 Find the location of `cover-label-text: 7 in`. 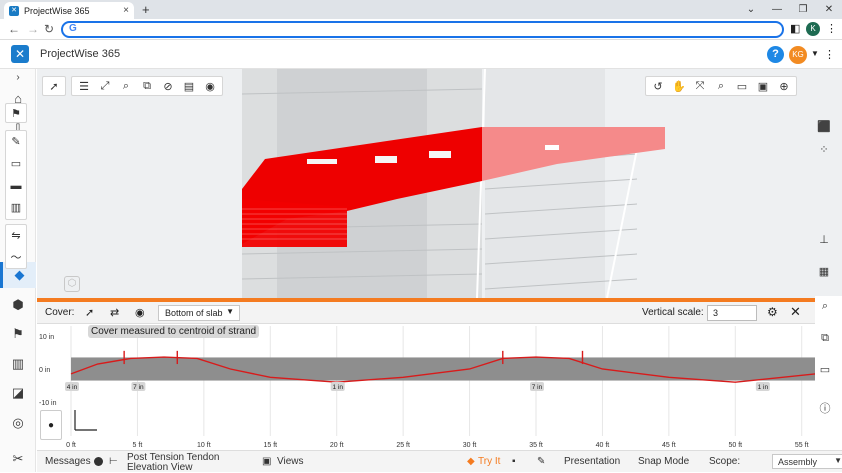

cover-label-text: 7 in is located at coordinates (537, 387).